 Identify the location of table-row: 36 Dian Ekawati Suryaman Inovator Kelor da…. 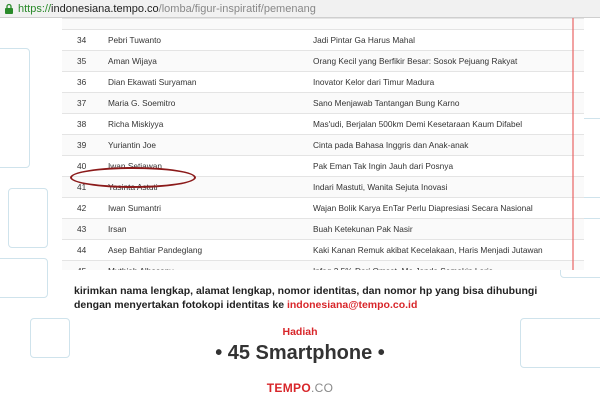
(323, 82).